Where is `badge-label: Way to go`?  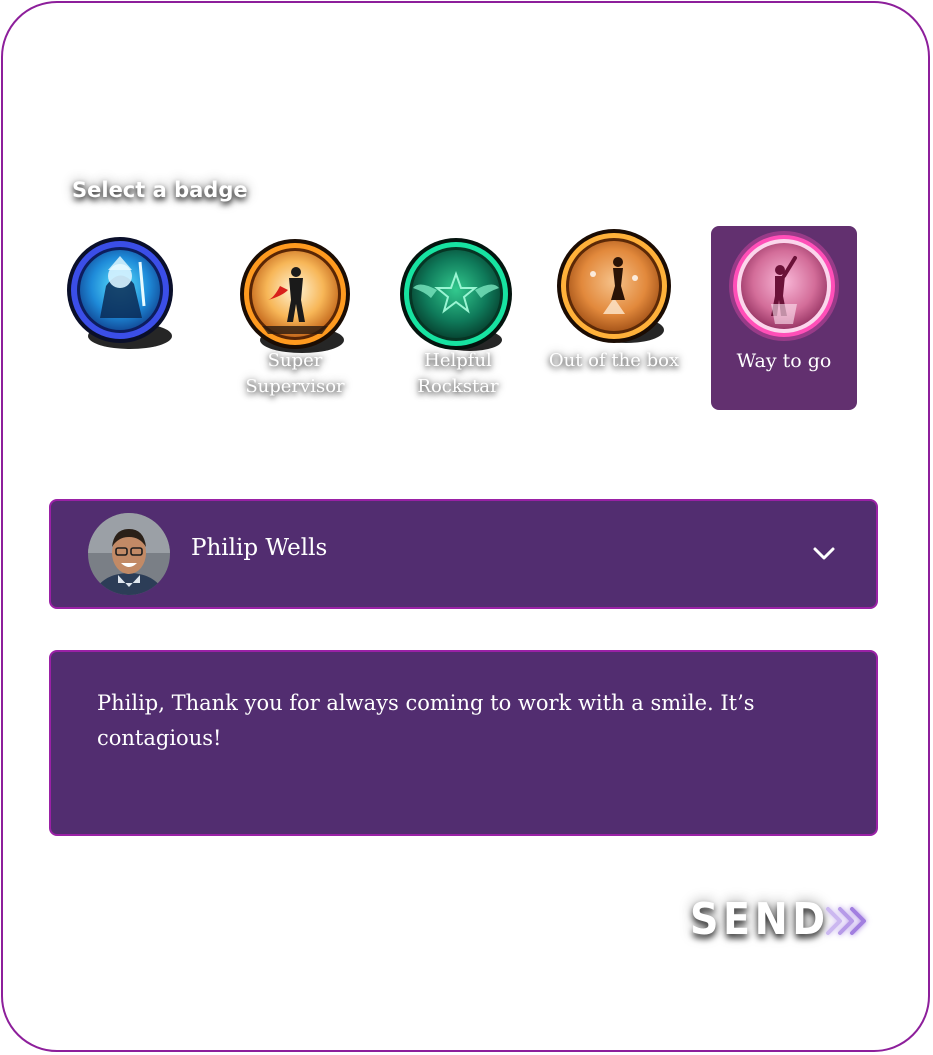
badge-label: Way to go is located at coordinates (784, 361).